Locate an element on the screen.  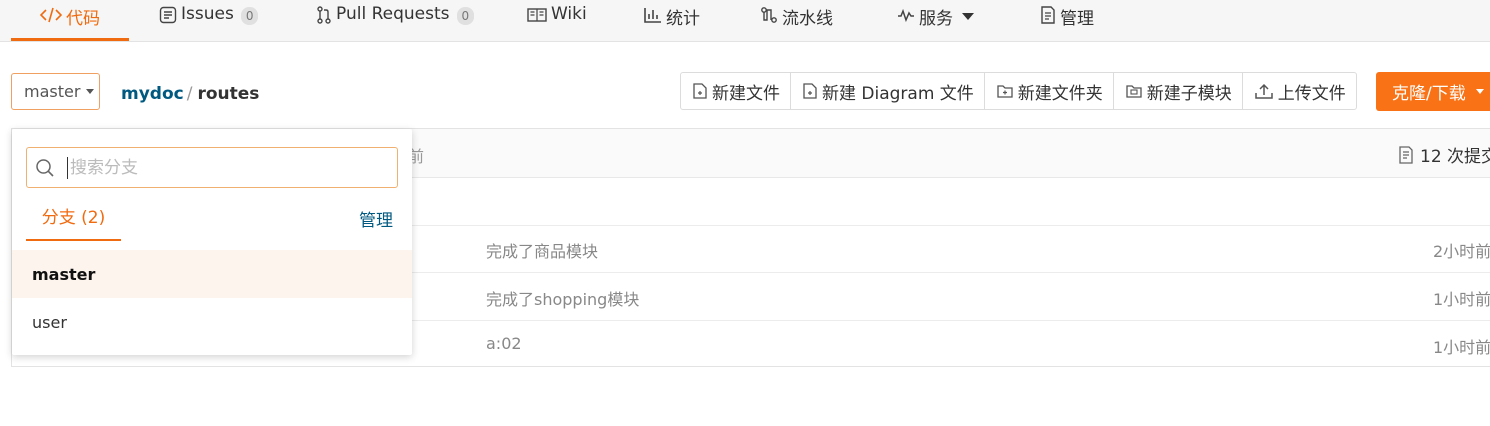
tab-wiki: Wiki is located at coordinates (557, 20).